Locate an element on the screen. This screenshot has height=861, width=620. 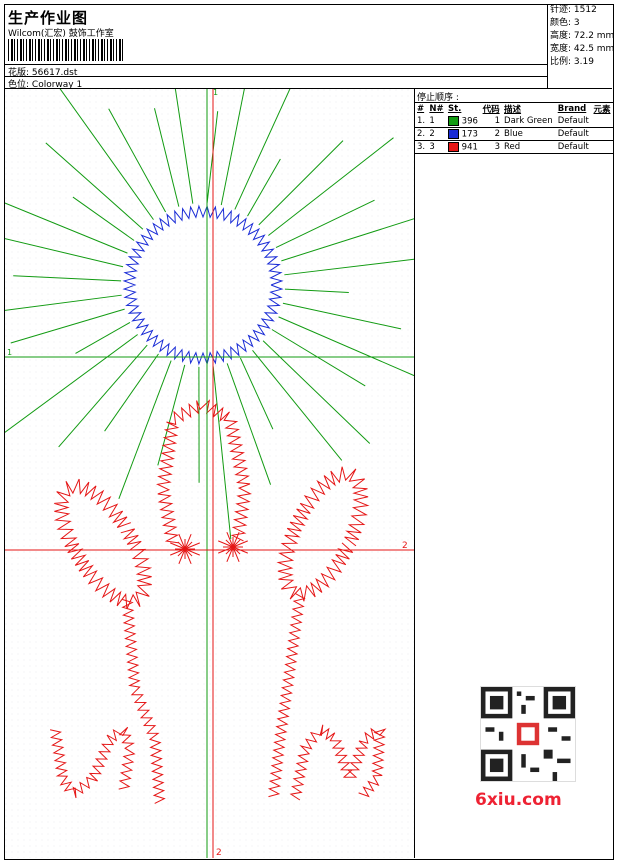
stitch-count: 针迹: 1512 is located at coordinates (573, 10).